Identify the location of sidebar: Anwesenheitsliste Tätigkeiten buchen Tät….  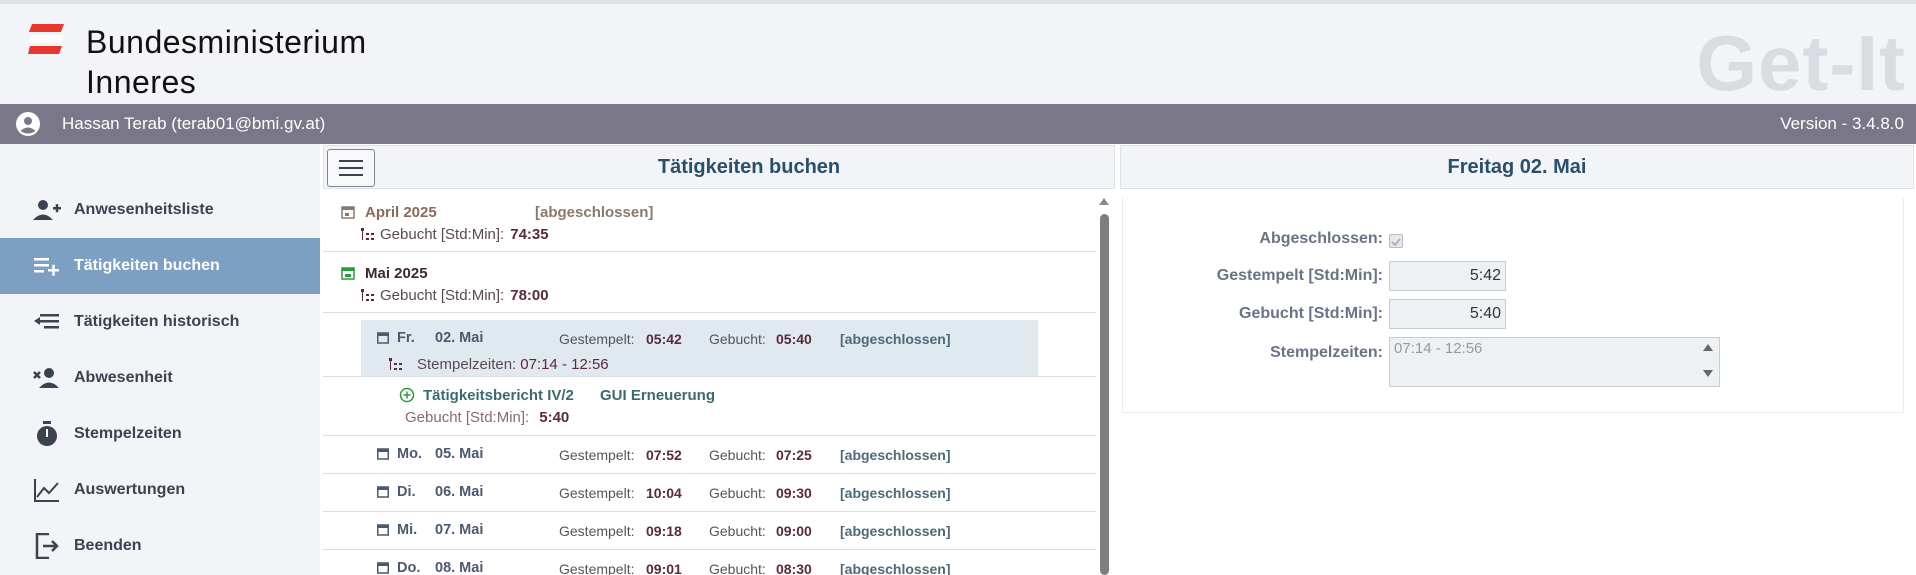
(160, 359).